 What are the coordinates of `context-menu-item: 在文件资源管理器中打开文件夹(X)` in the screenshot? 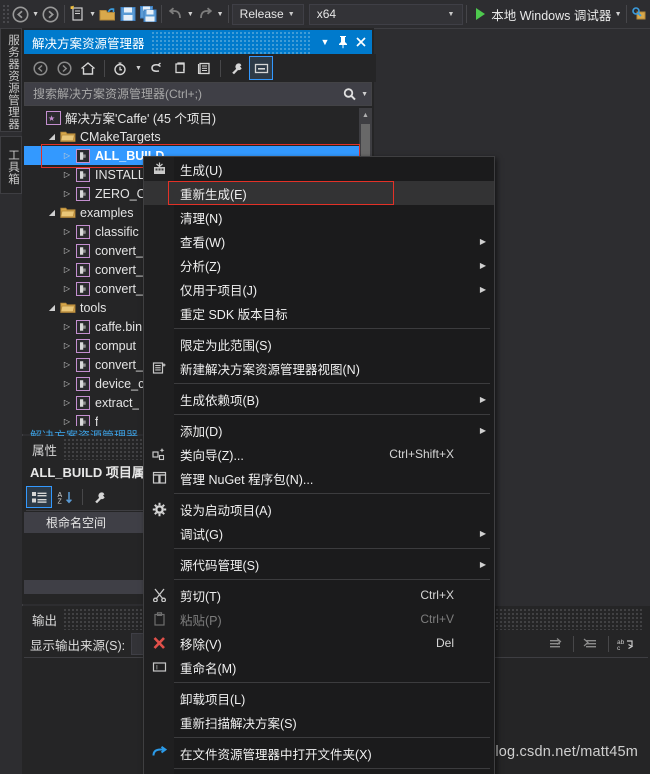 It's located at (319, 753).